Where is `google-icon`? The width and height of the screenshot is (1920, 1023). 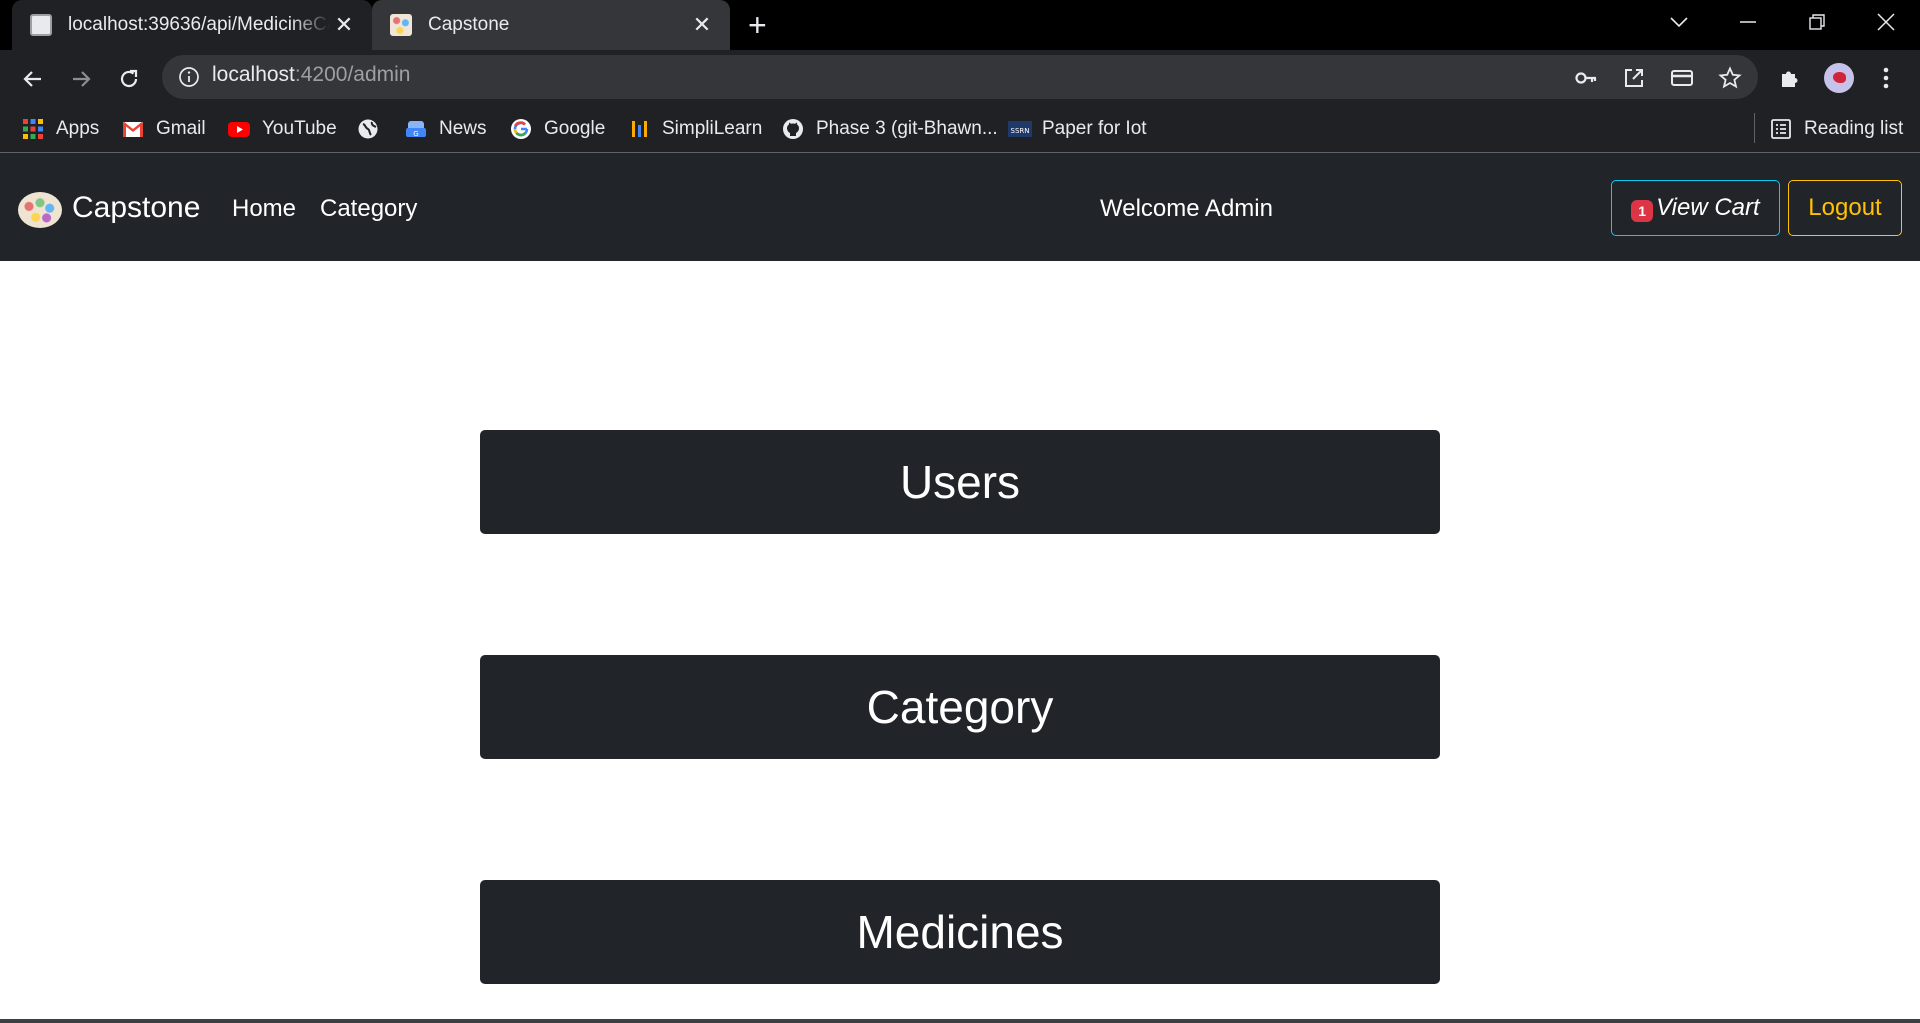 google-icon is located at coordinates (521, 129).